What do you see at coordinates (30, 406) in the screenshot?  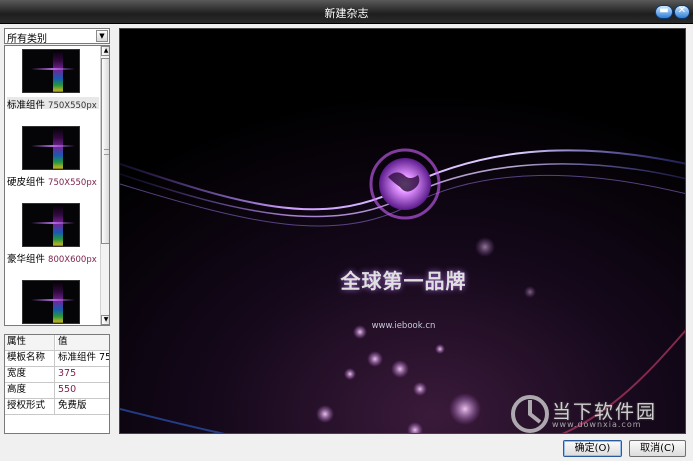 I see `property-key: 授权形式` at bounding box center [30, 406].